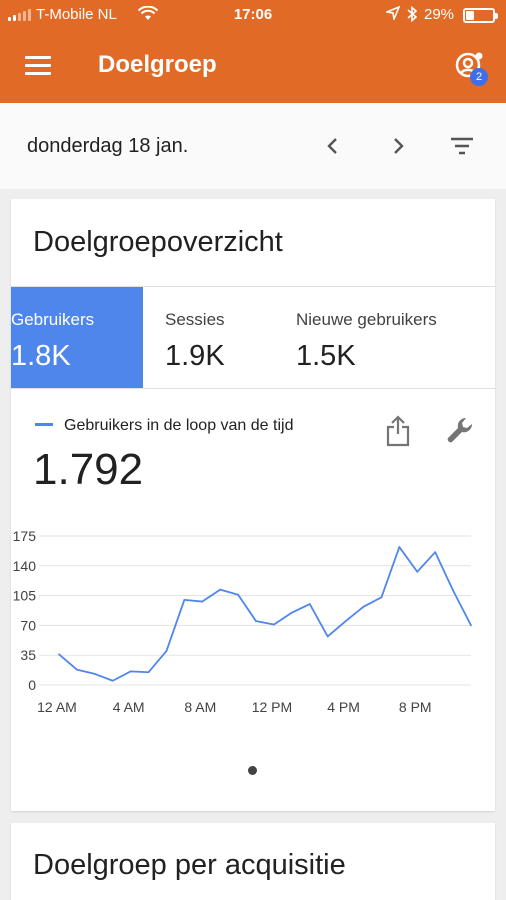 The height and width of the screenshot is (900, 506). I want to click on pagination-dot, so click(252, 770).